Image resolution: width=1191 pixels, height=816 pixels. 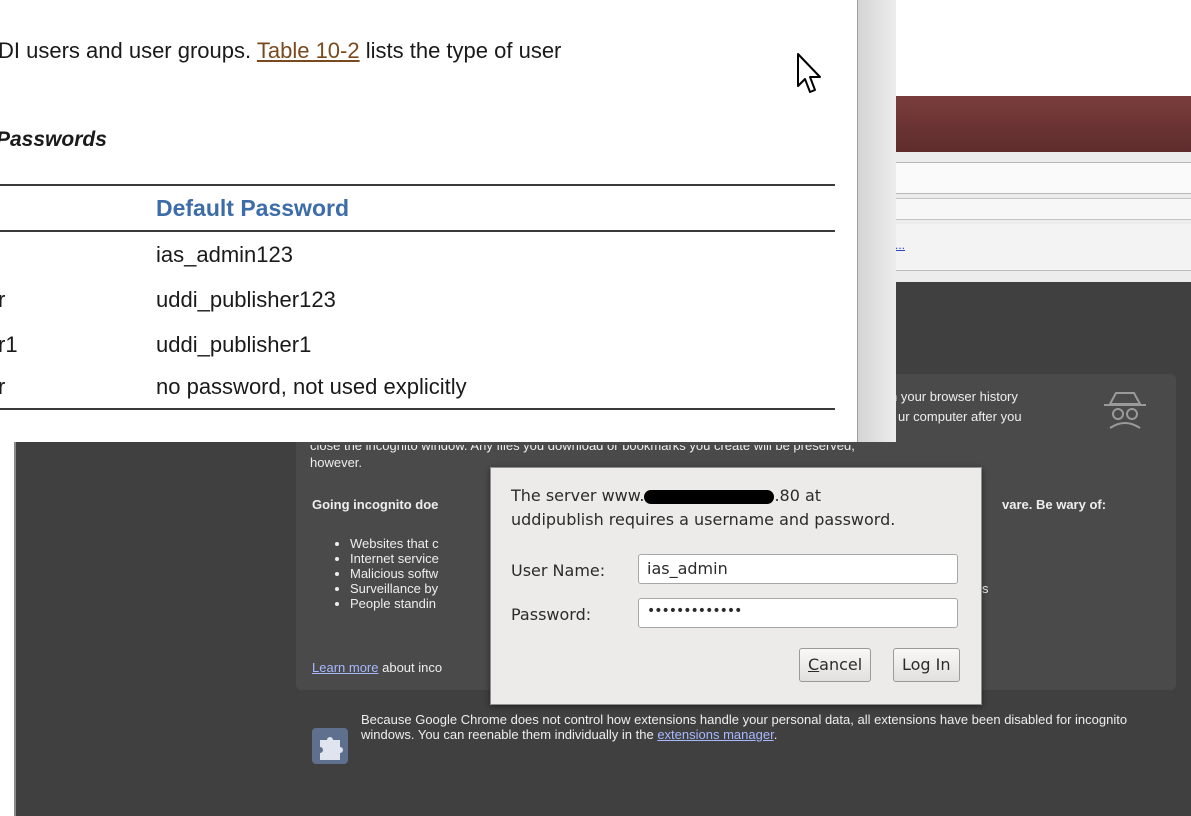 What do you see at coordinates (463, 50) in the screenshot?
I see `intro-text-rest: lists the type of user` at bounding box center [463, 50].